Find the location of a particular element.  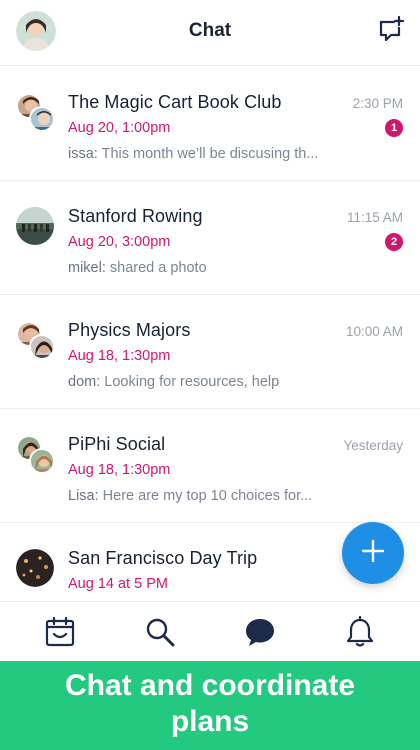

message-time: 2:30 PM is located at coordinates (377, 103).